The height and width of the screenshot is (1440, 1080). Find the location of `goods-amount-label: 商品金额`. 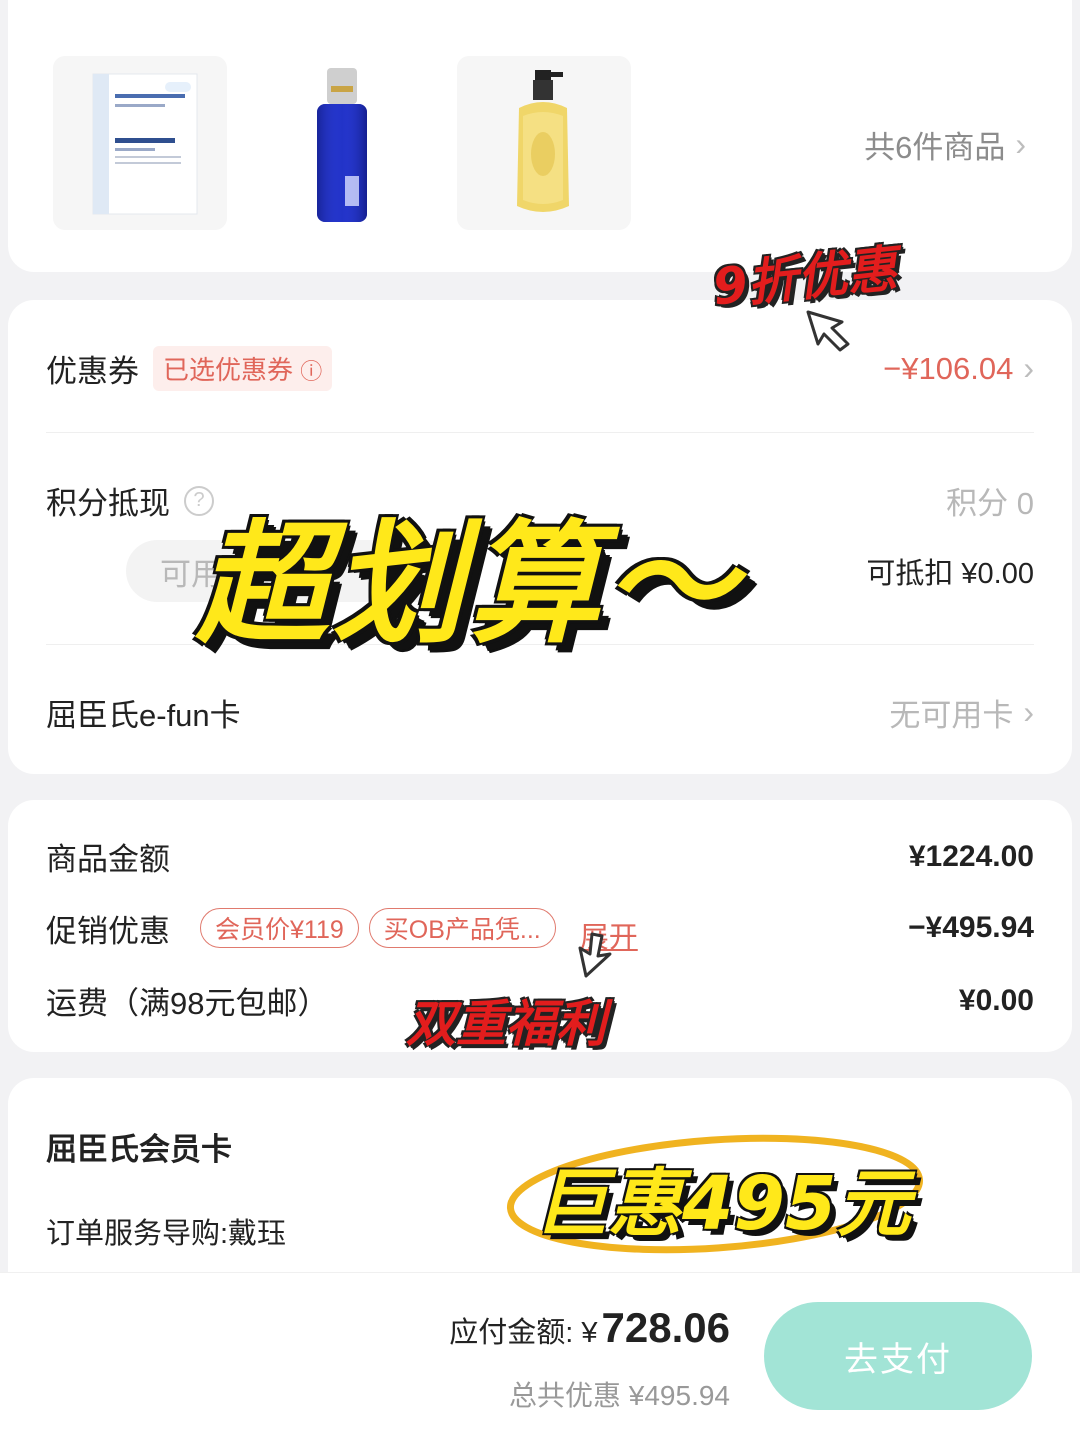

goods-amount-label: 商品金额 is located at coordinates (108, 859).